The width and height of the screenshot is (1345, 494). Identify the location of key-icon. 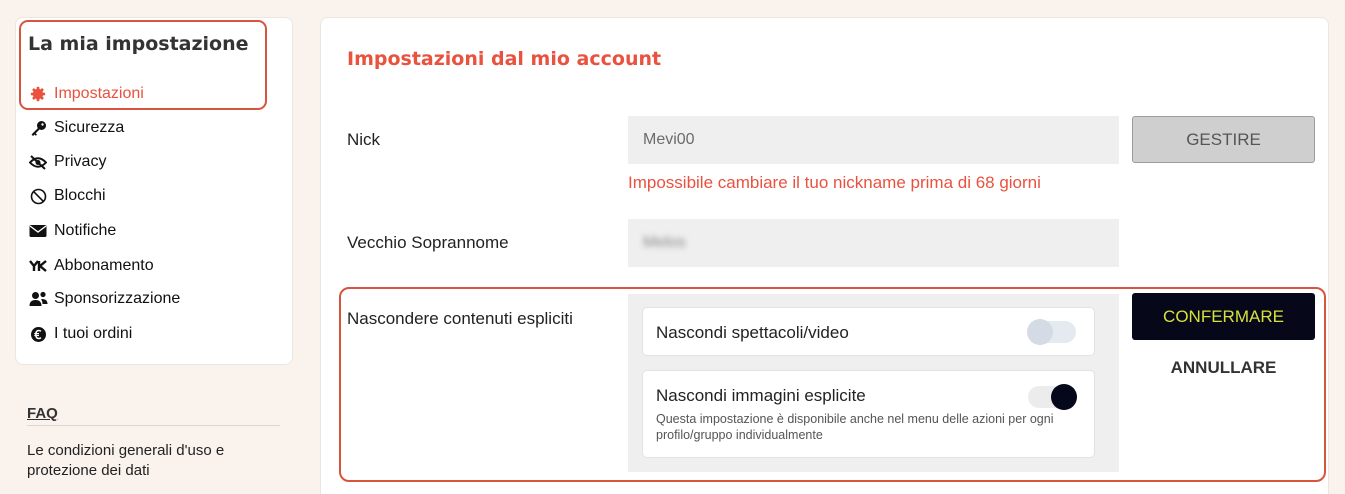
(38, 128).